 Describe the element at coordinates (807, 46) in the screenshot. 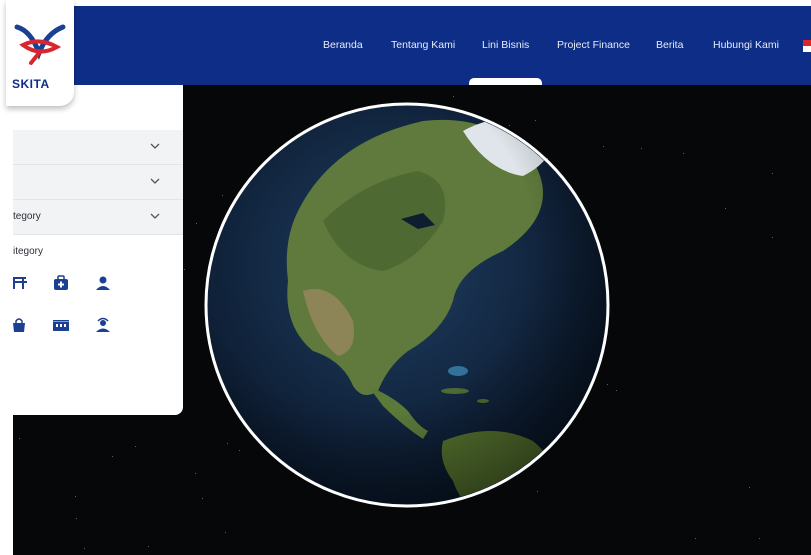

I see `language-flag-icon` at that location.